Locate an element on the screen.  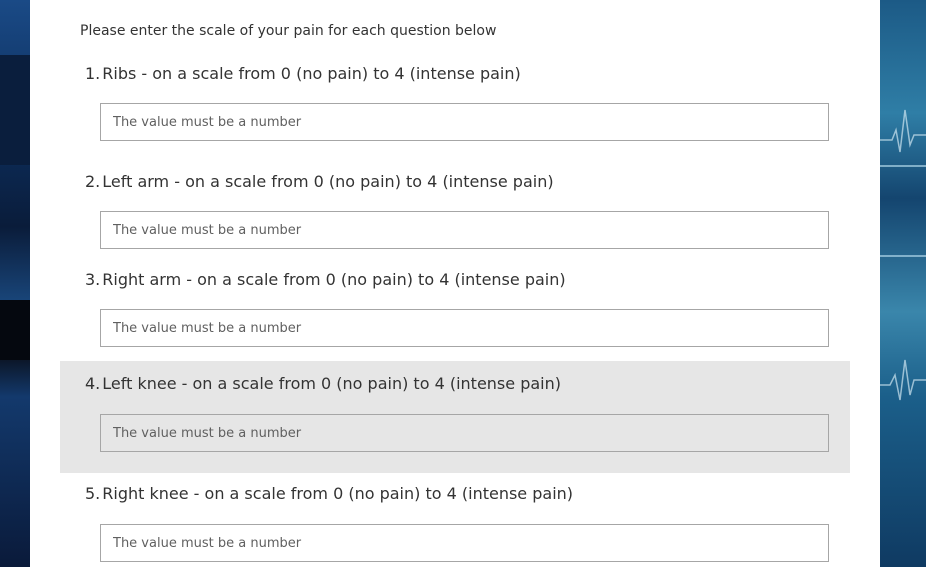
question-number: 1. is located at coordinates (93, 73).